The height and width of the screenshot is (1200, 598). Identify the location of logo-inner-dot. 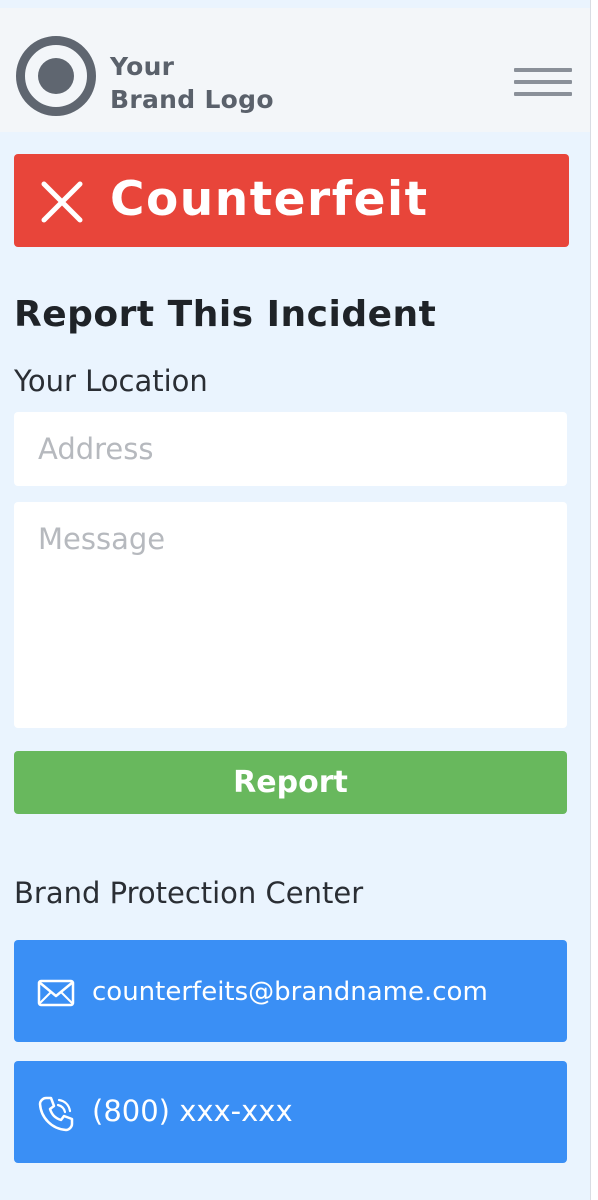
(56, 76).